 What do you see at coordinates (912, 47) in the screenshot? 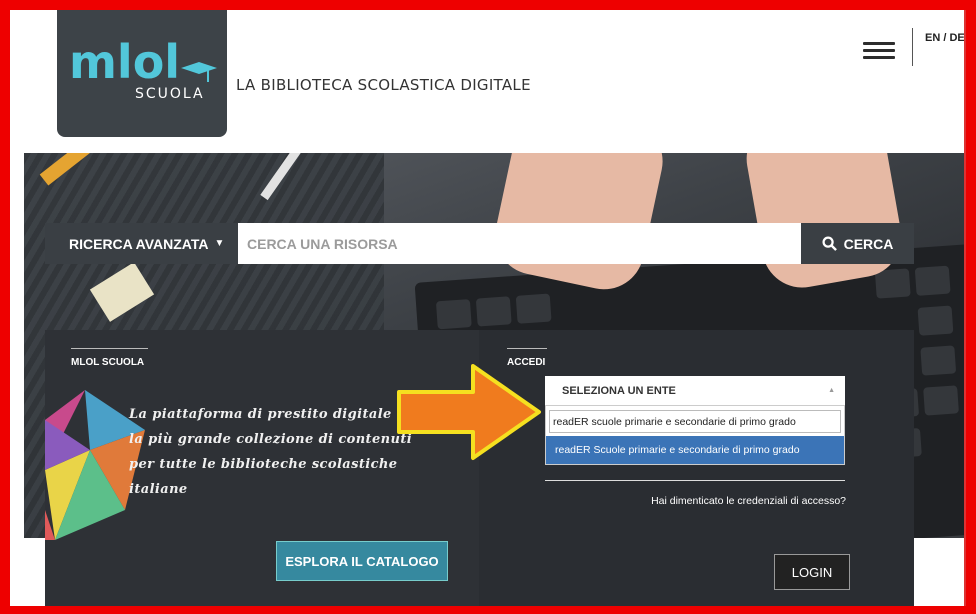
I see `divider` at bounding box center [912, 47].